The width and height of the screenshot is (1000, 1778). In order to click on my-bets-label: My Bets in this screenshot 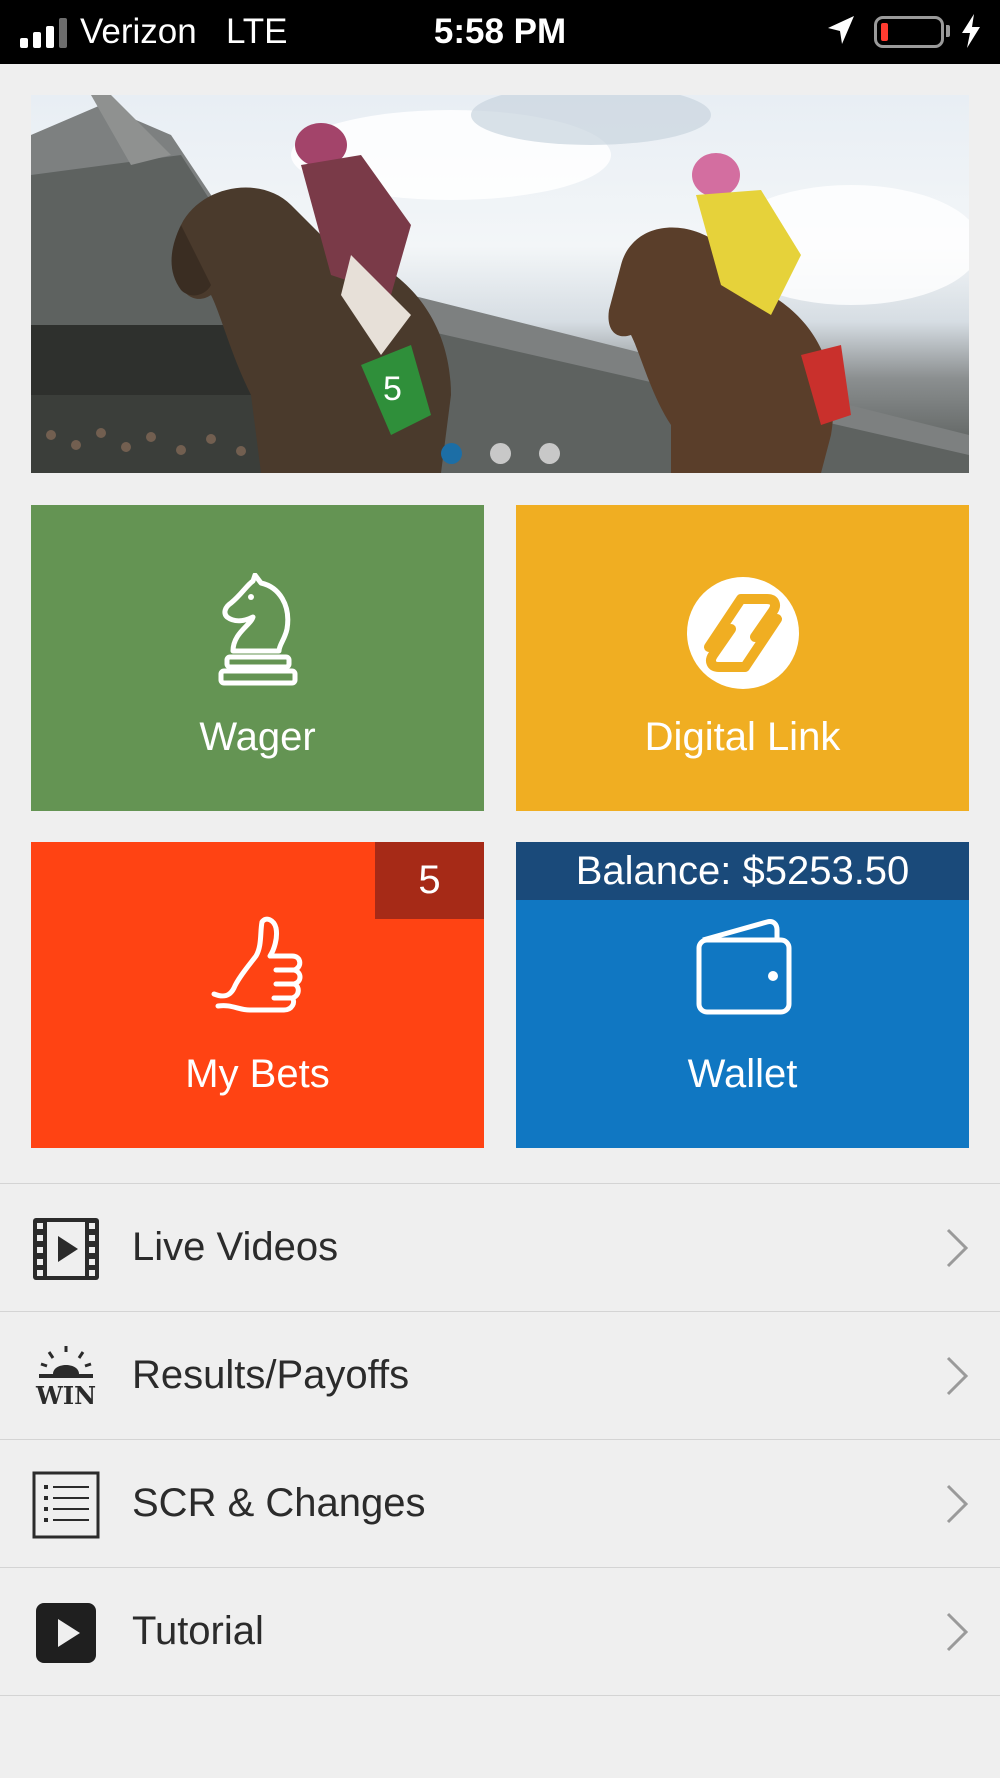, I will do `click(257, 1074)`.